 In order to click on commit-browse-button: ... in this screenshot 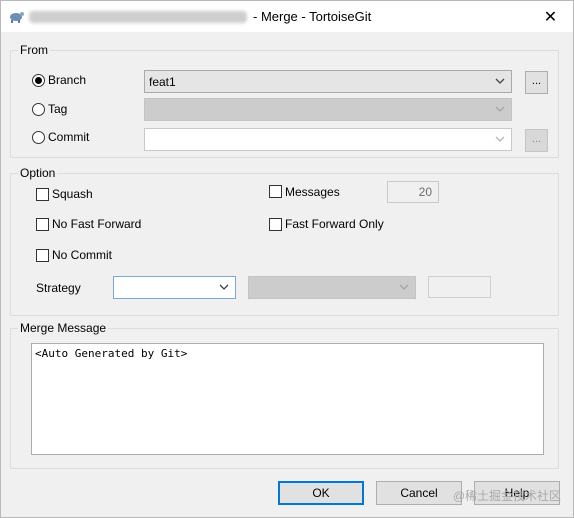, I will do `click(536, 140)`.